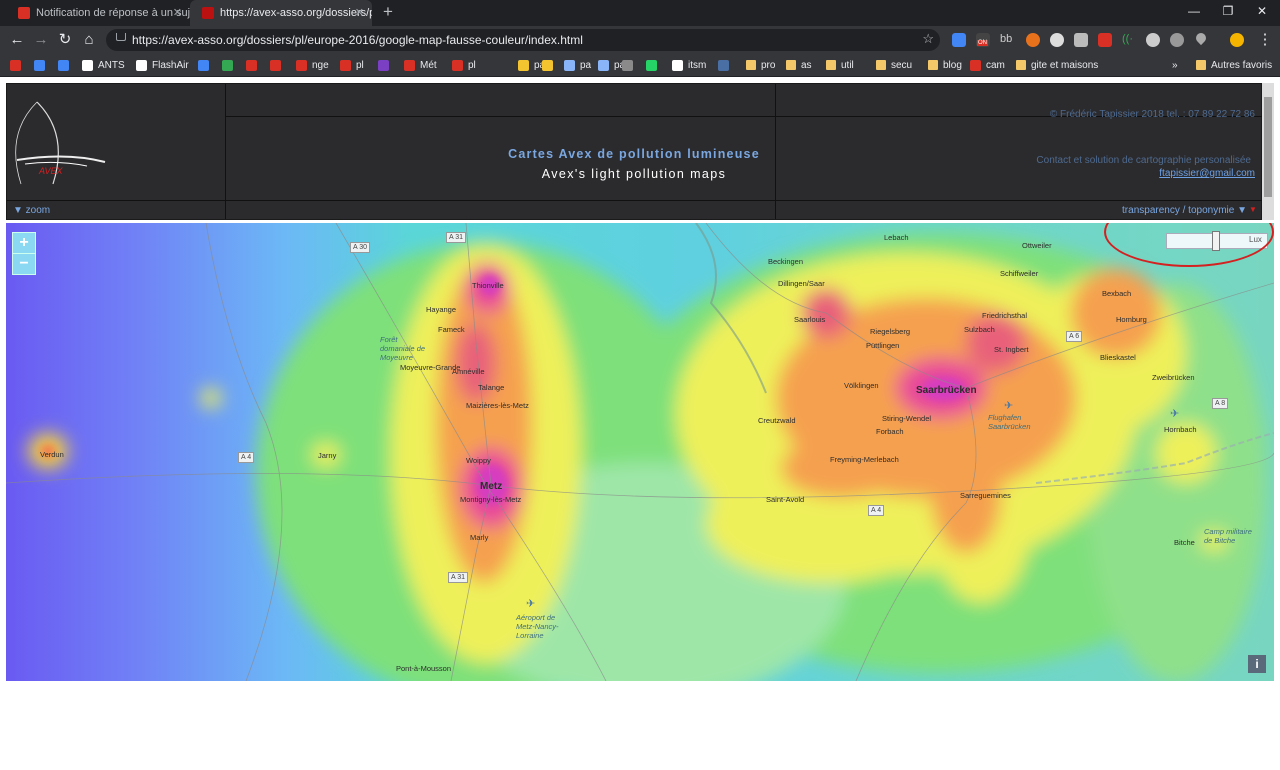  I want to click on ants-icon, so click(87, 65).